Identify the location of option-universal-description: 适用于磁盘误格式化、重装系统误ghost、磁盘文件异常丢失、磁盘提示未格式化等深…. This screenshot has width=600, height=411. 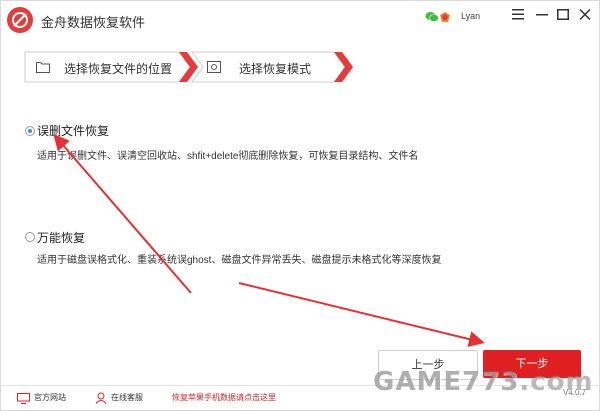
(239, 260).